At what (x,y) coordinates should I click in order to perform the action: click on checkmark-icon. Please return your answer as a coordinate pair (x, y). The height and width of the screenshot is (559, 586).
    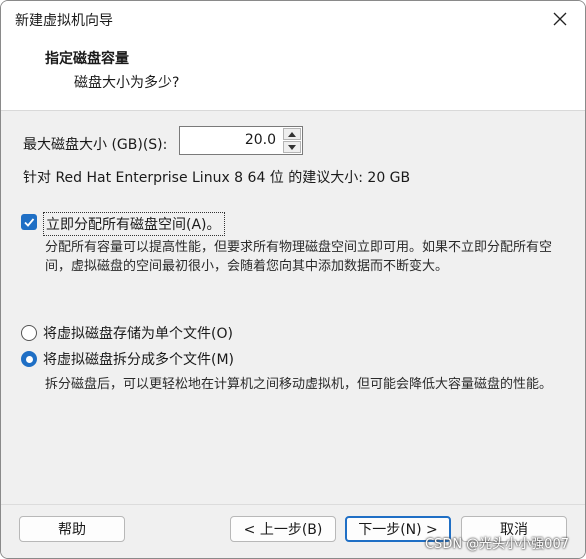
    Looking at the image, I should click on (29, 222).